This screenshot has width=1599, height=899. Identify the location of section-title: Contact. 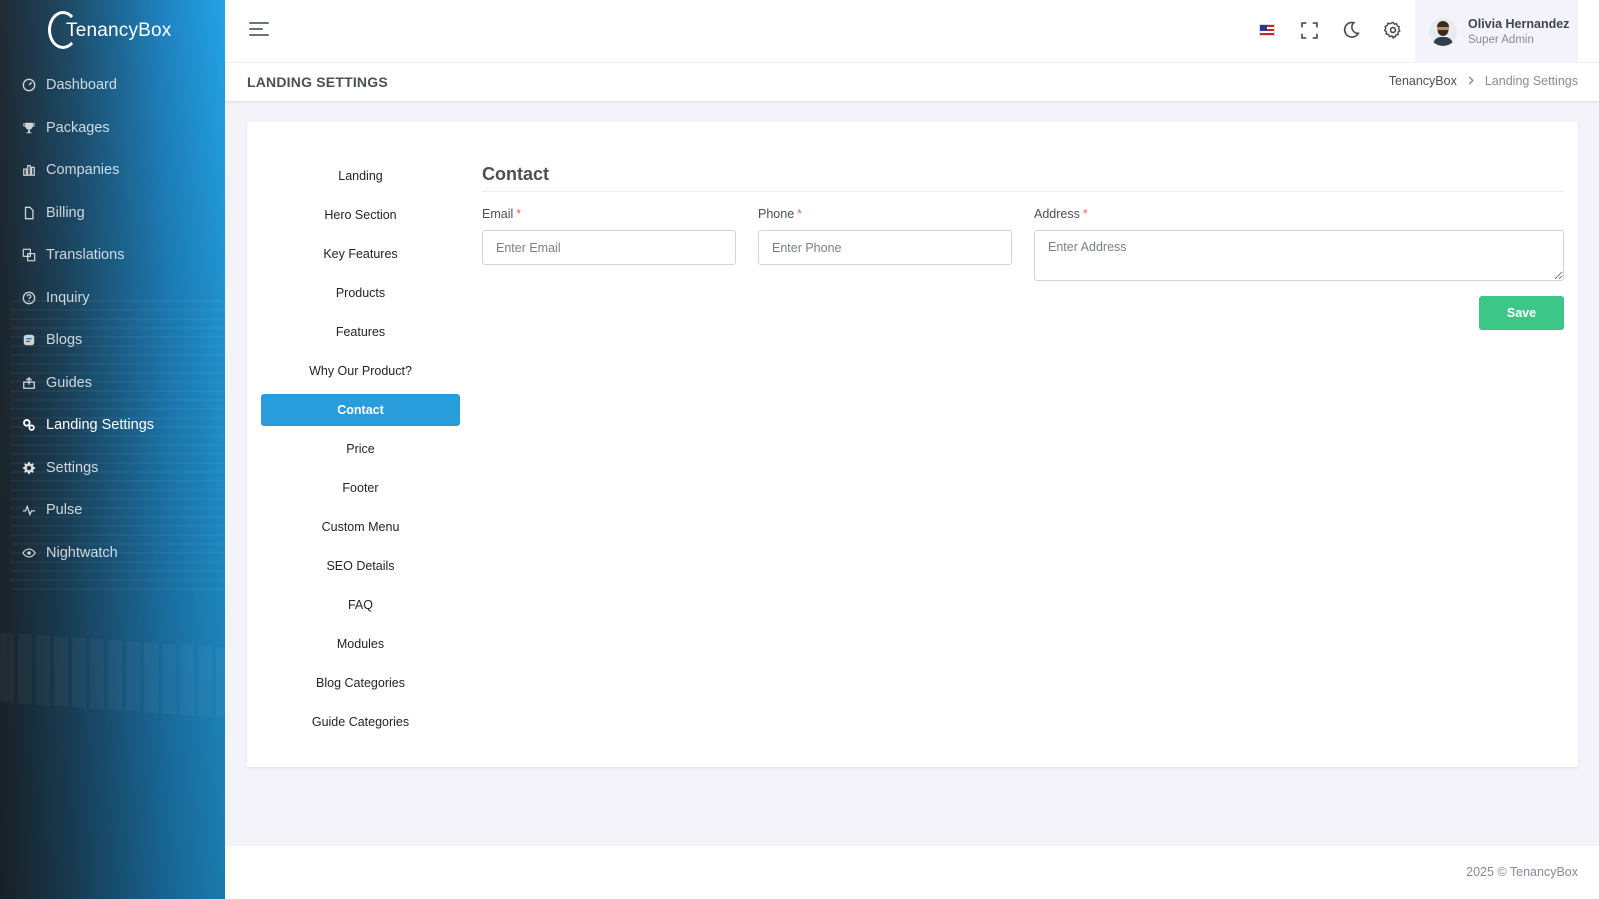
(1023, 178).